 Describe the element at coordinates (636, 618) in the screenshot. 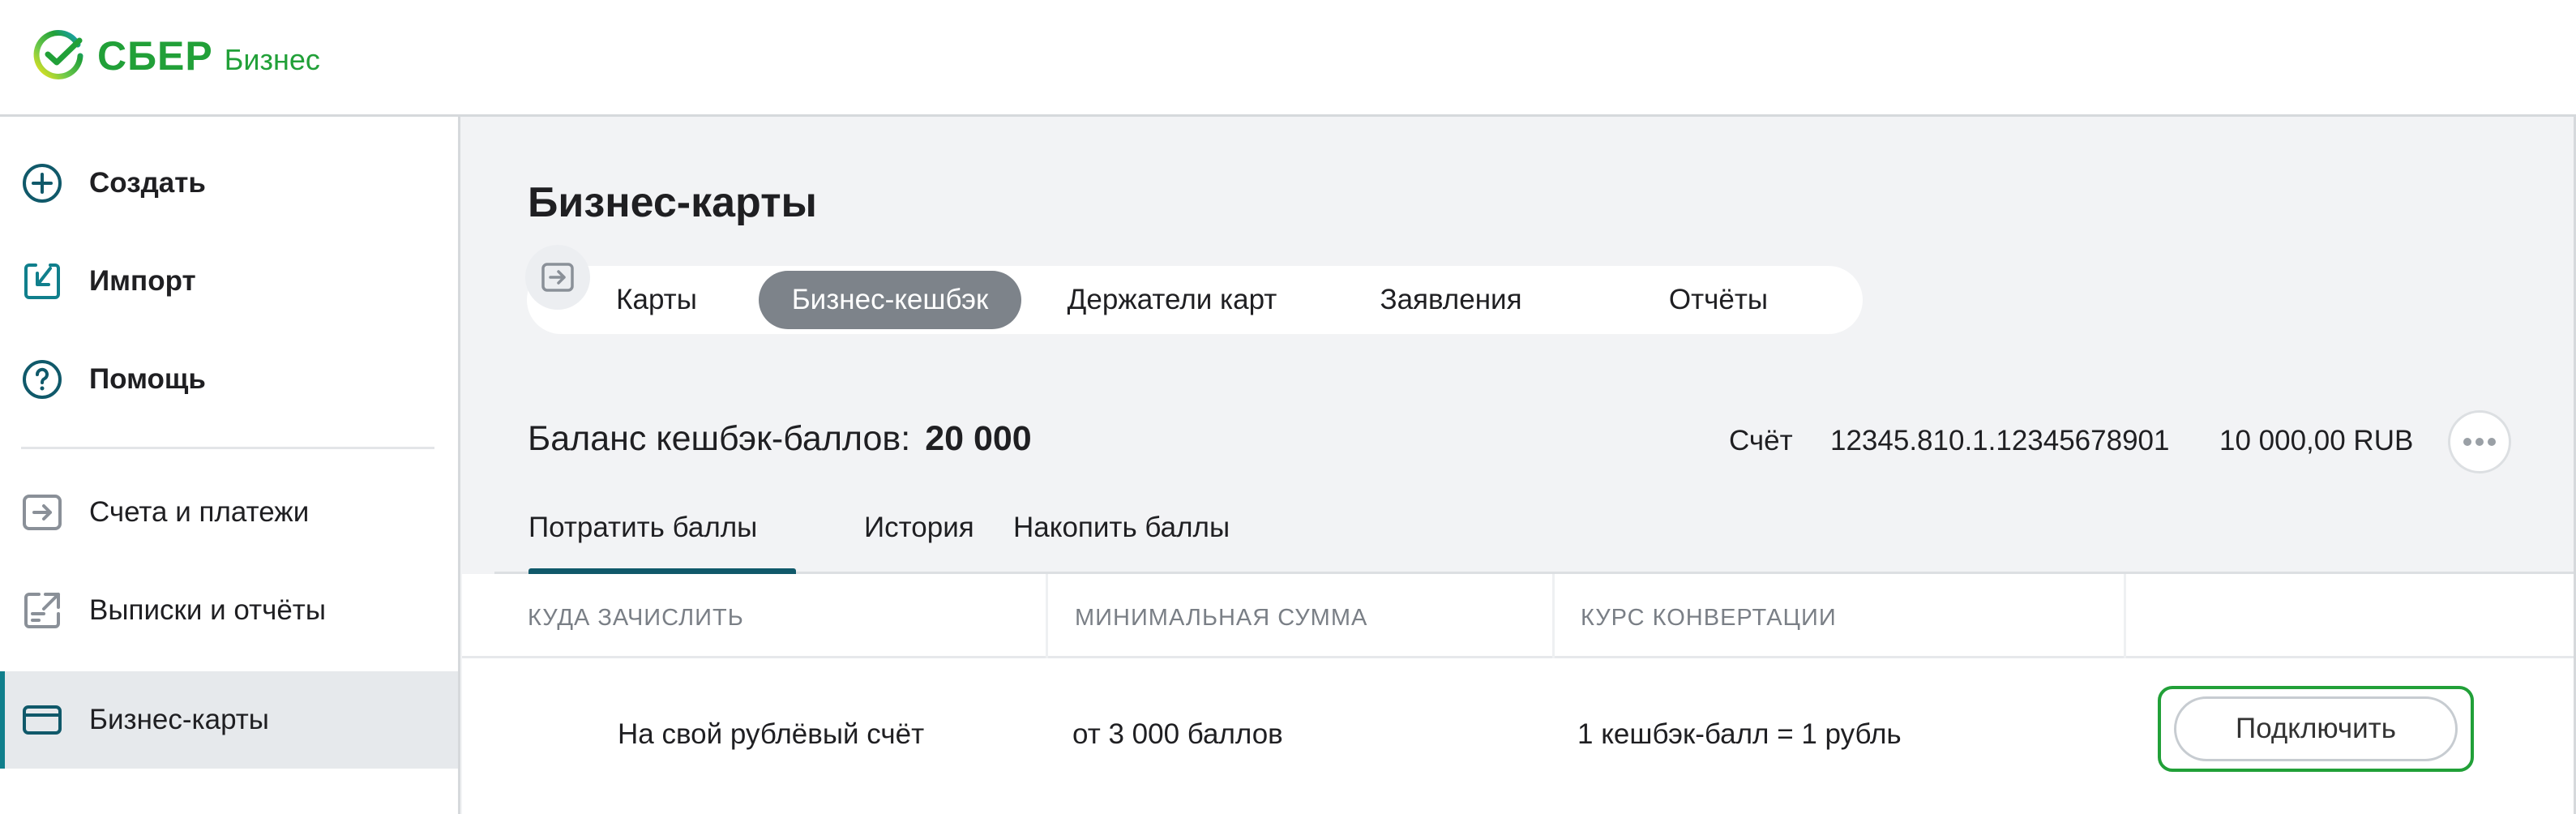

I see `column-header-destination: КУДА ЗАЧИСЛИТЬ` at that location.